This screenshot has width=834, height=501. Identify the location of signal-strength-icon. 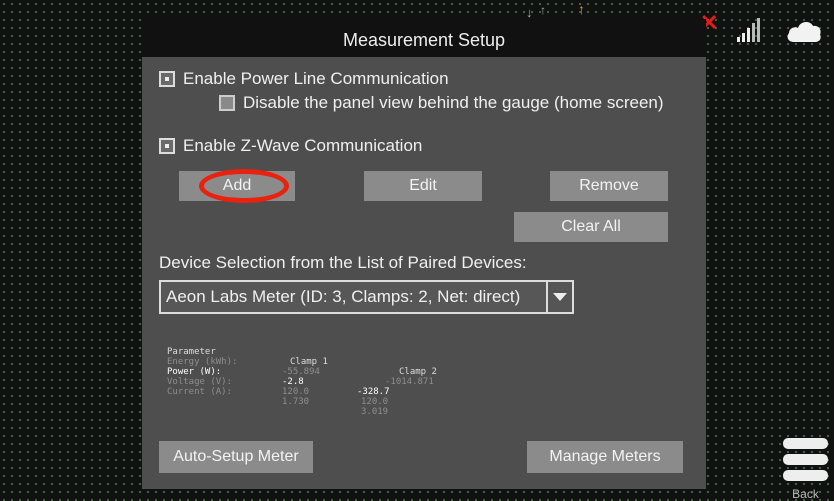
(752, 29).